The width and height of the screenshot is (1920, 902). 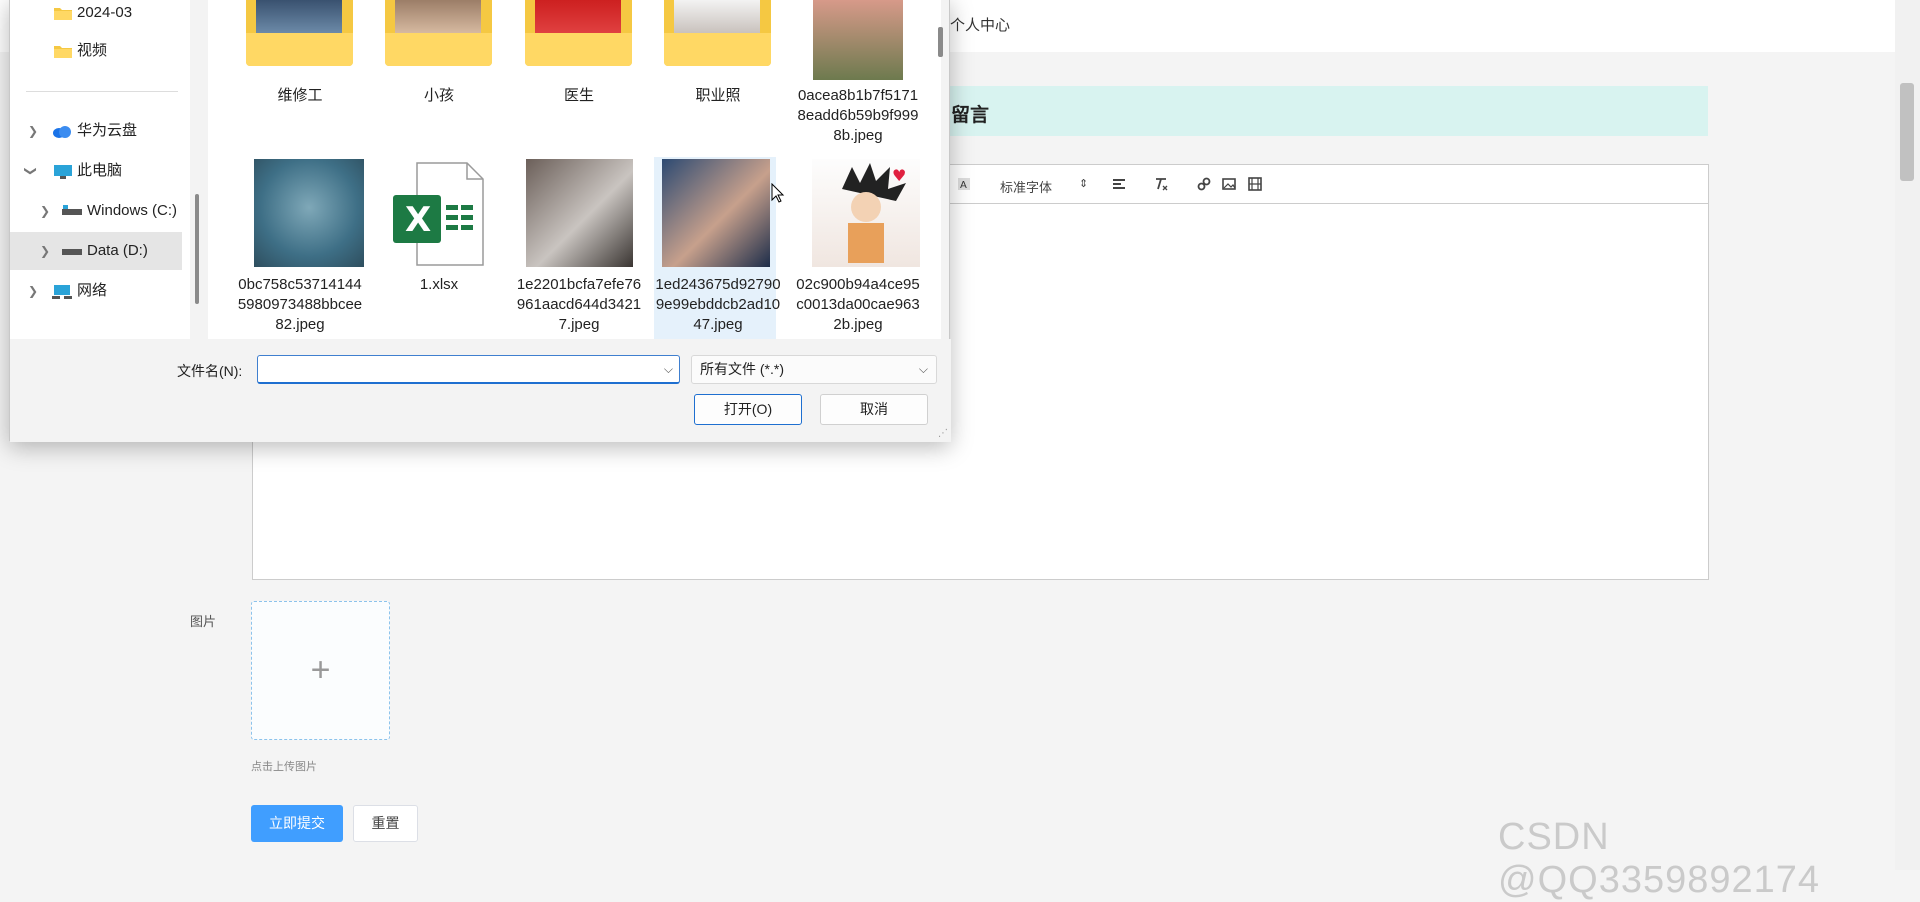 I want to click on folder-child: 小孩, so click(x=439, y=59).